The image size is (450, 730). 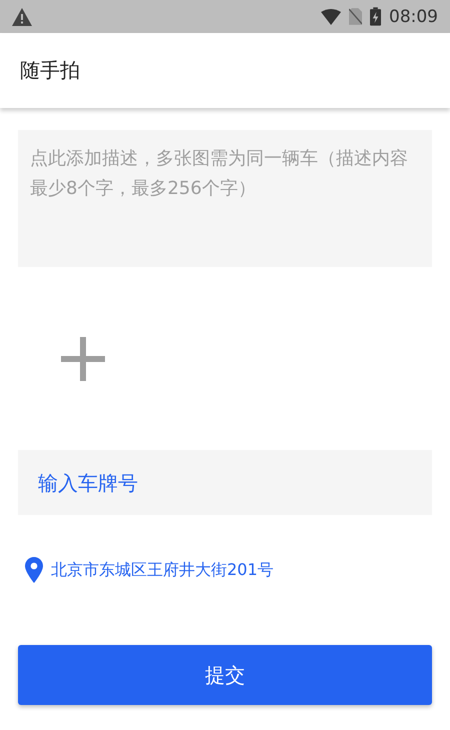 I want to click on warning-icon, so click(x=22, y=17).